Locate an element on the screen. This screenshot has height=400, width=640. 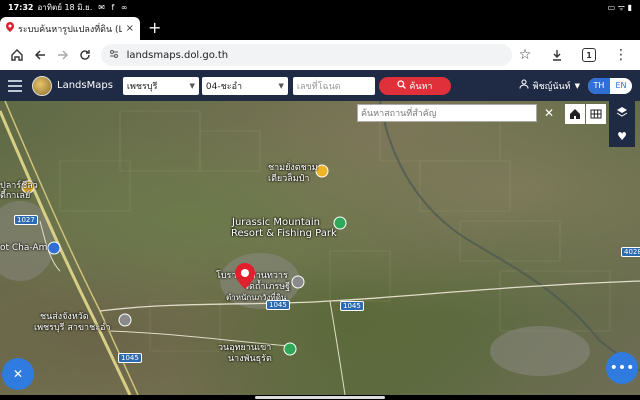
app-name: LandsMaps is located at coordinates (85, 85).